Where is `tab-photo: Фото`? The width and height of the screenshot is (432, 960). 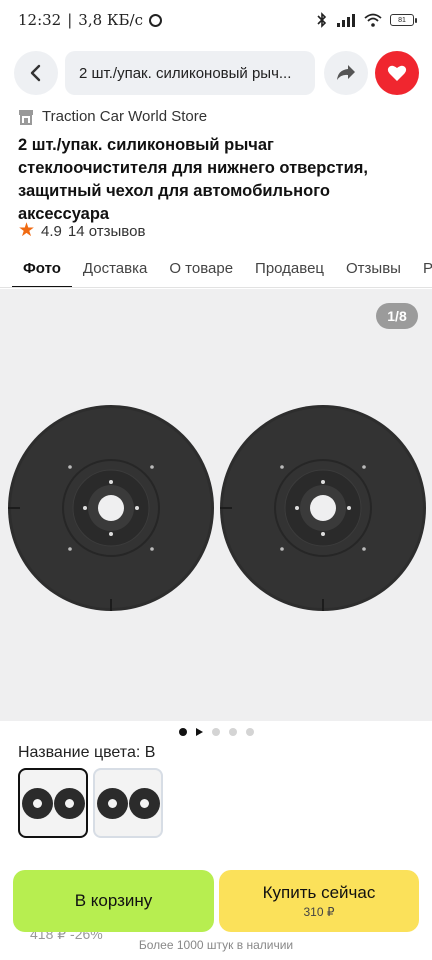 tab-photo: Фото is located at coordinates (42, 269).